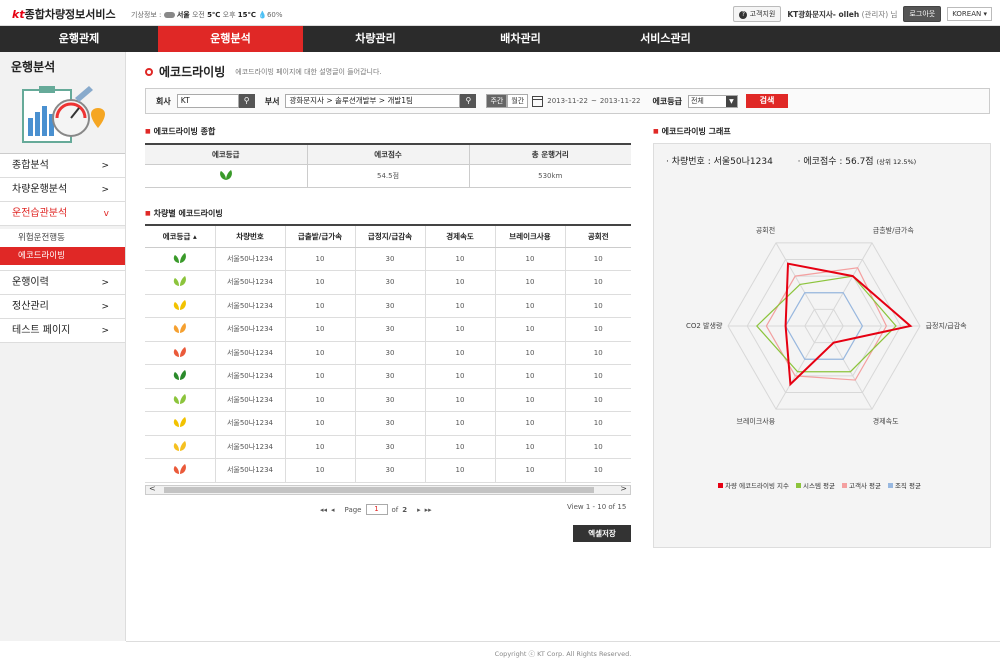 This screenshot has height=666, width=1000. Describe the element at coordinates (597, 236) in the screenshot. I see `column-header-idling: 공회전` at that location.